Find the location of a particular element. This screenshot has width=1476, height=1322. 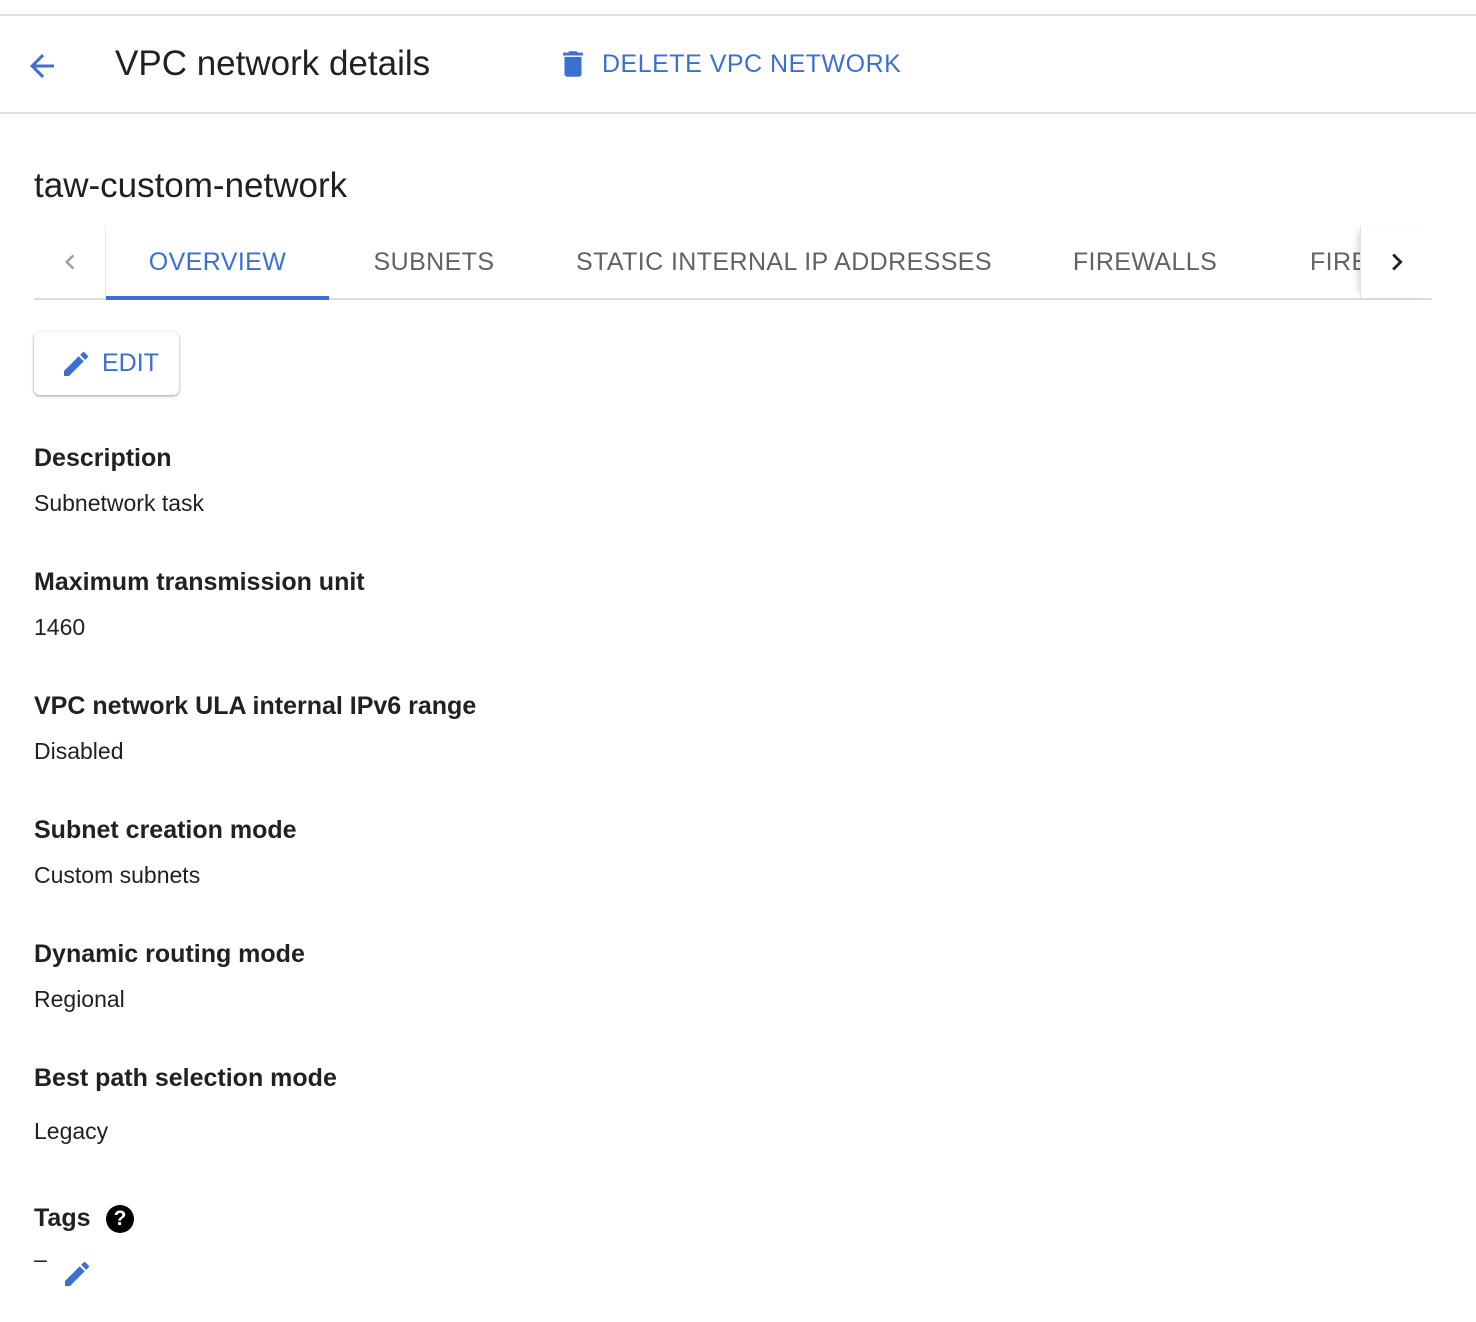

delete-vpc-network-label: DELETE VPC NETWORK is located at coordinates (752, 63).